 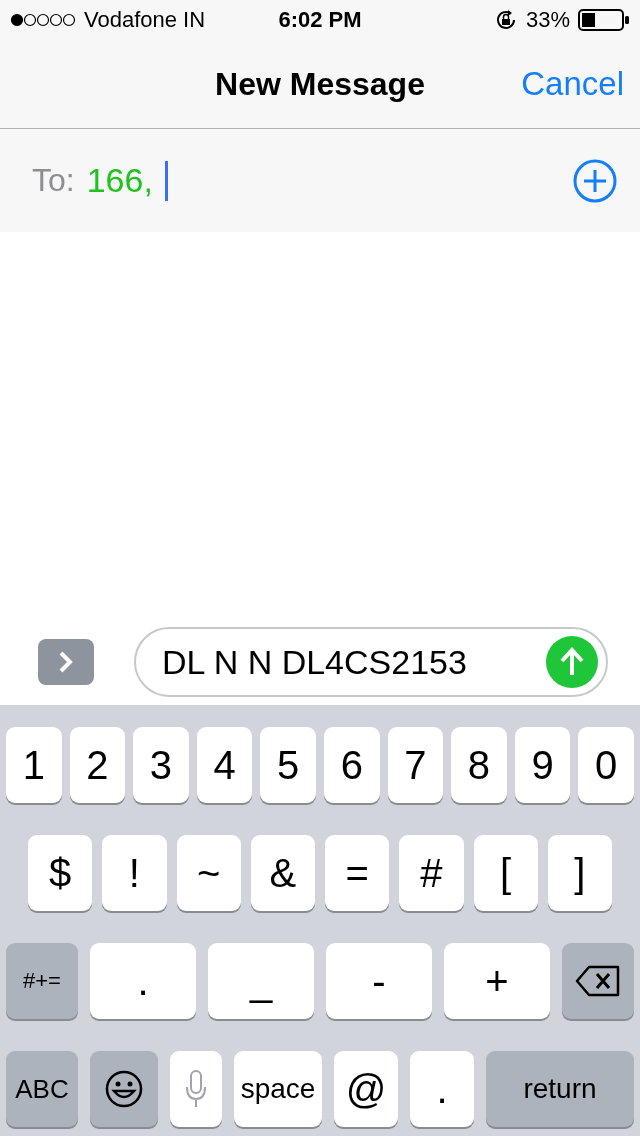 I want to click on key: 7, so click(x=415, y=765).